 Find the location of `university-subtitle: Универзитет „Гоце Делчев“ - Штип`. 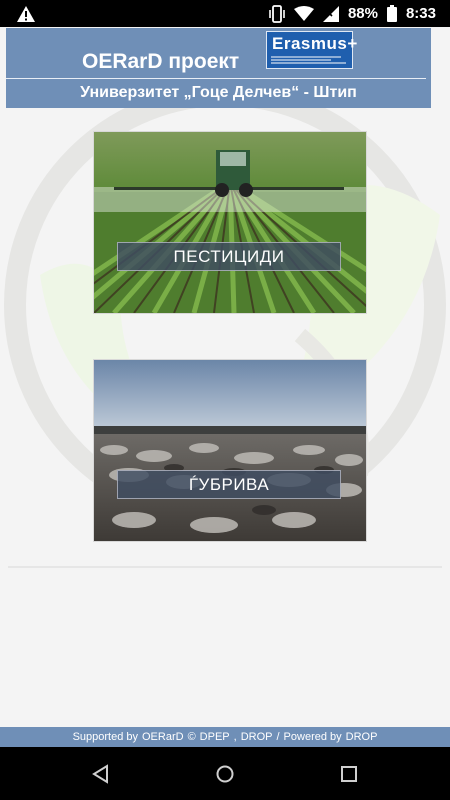

university-subtitle: Универзитет „Гоце Делчев“ - Штип is located at coordinates (218, 92).